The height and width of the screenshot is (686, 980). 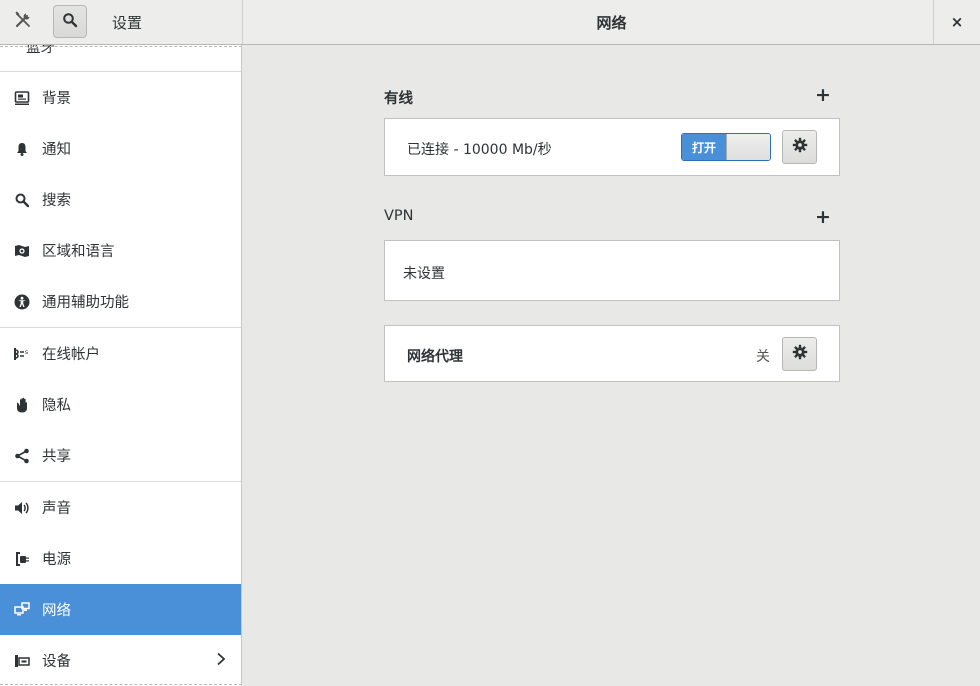 I want to click on sidebar-item-label: 网络, so click(x=56, y=611).